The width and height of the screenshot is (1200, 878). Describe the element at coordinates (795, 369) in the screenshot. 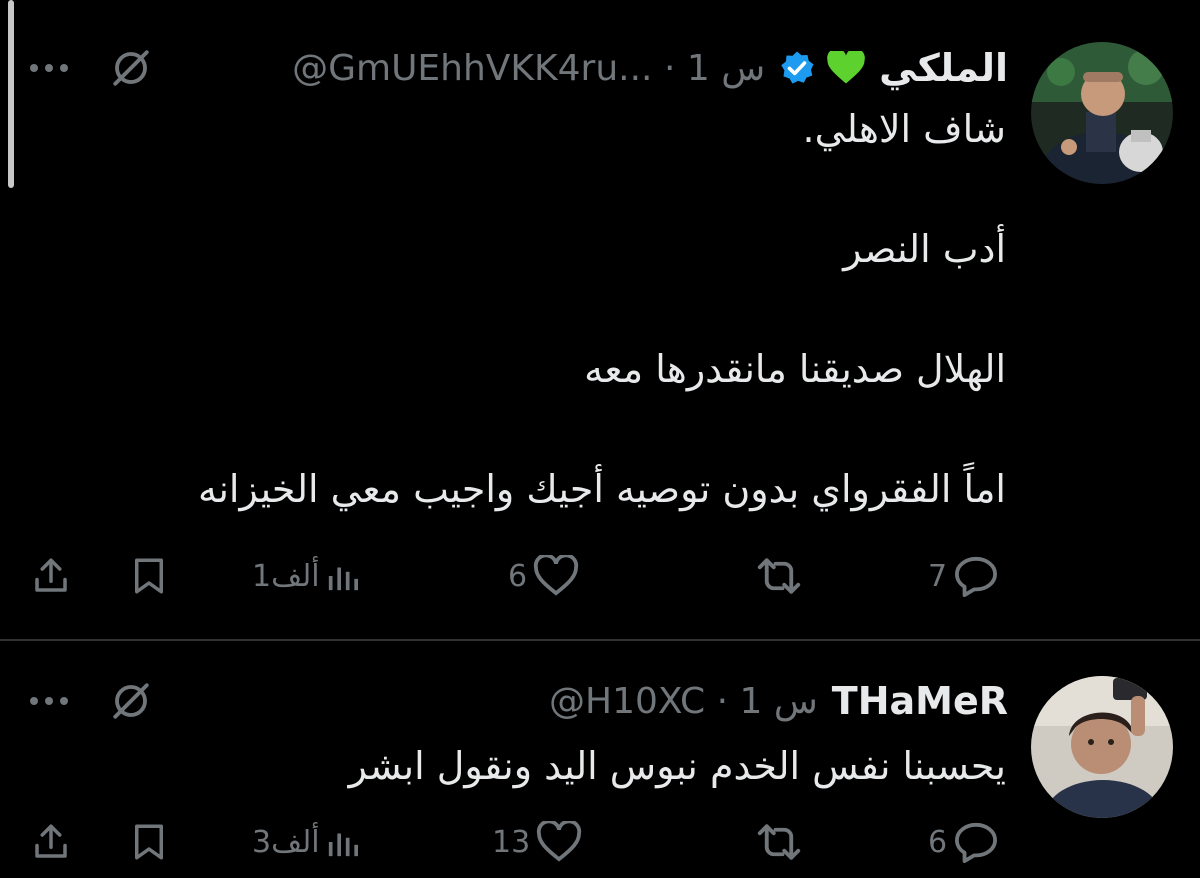

I see `tweet-paragraph: الهلال صديقنا مانقدرها معه` at that location.